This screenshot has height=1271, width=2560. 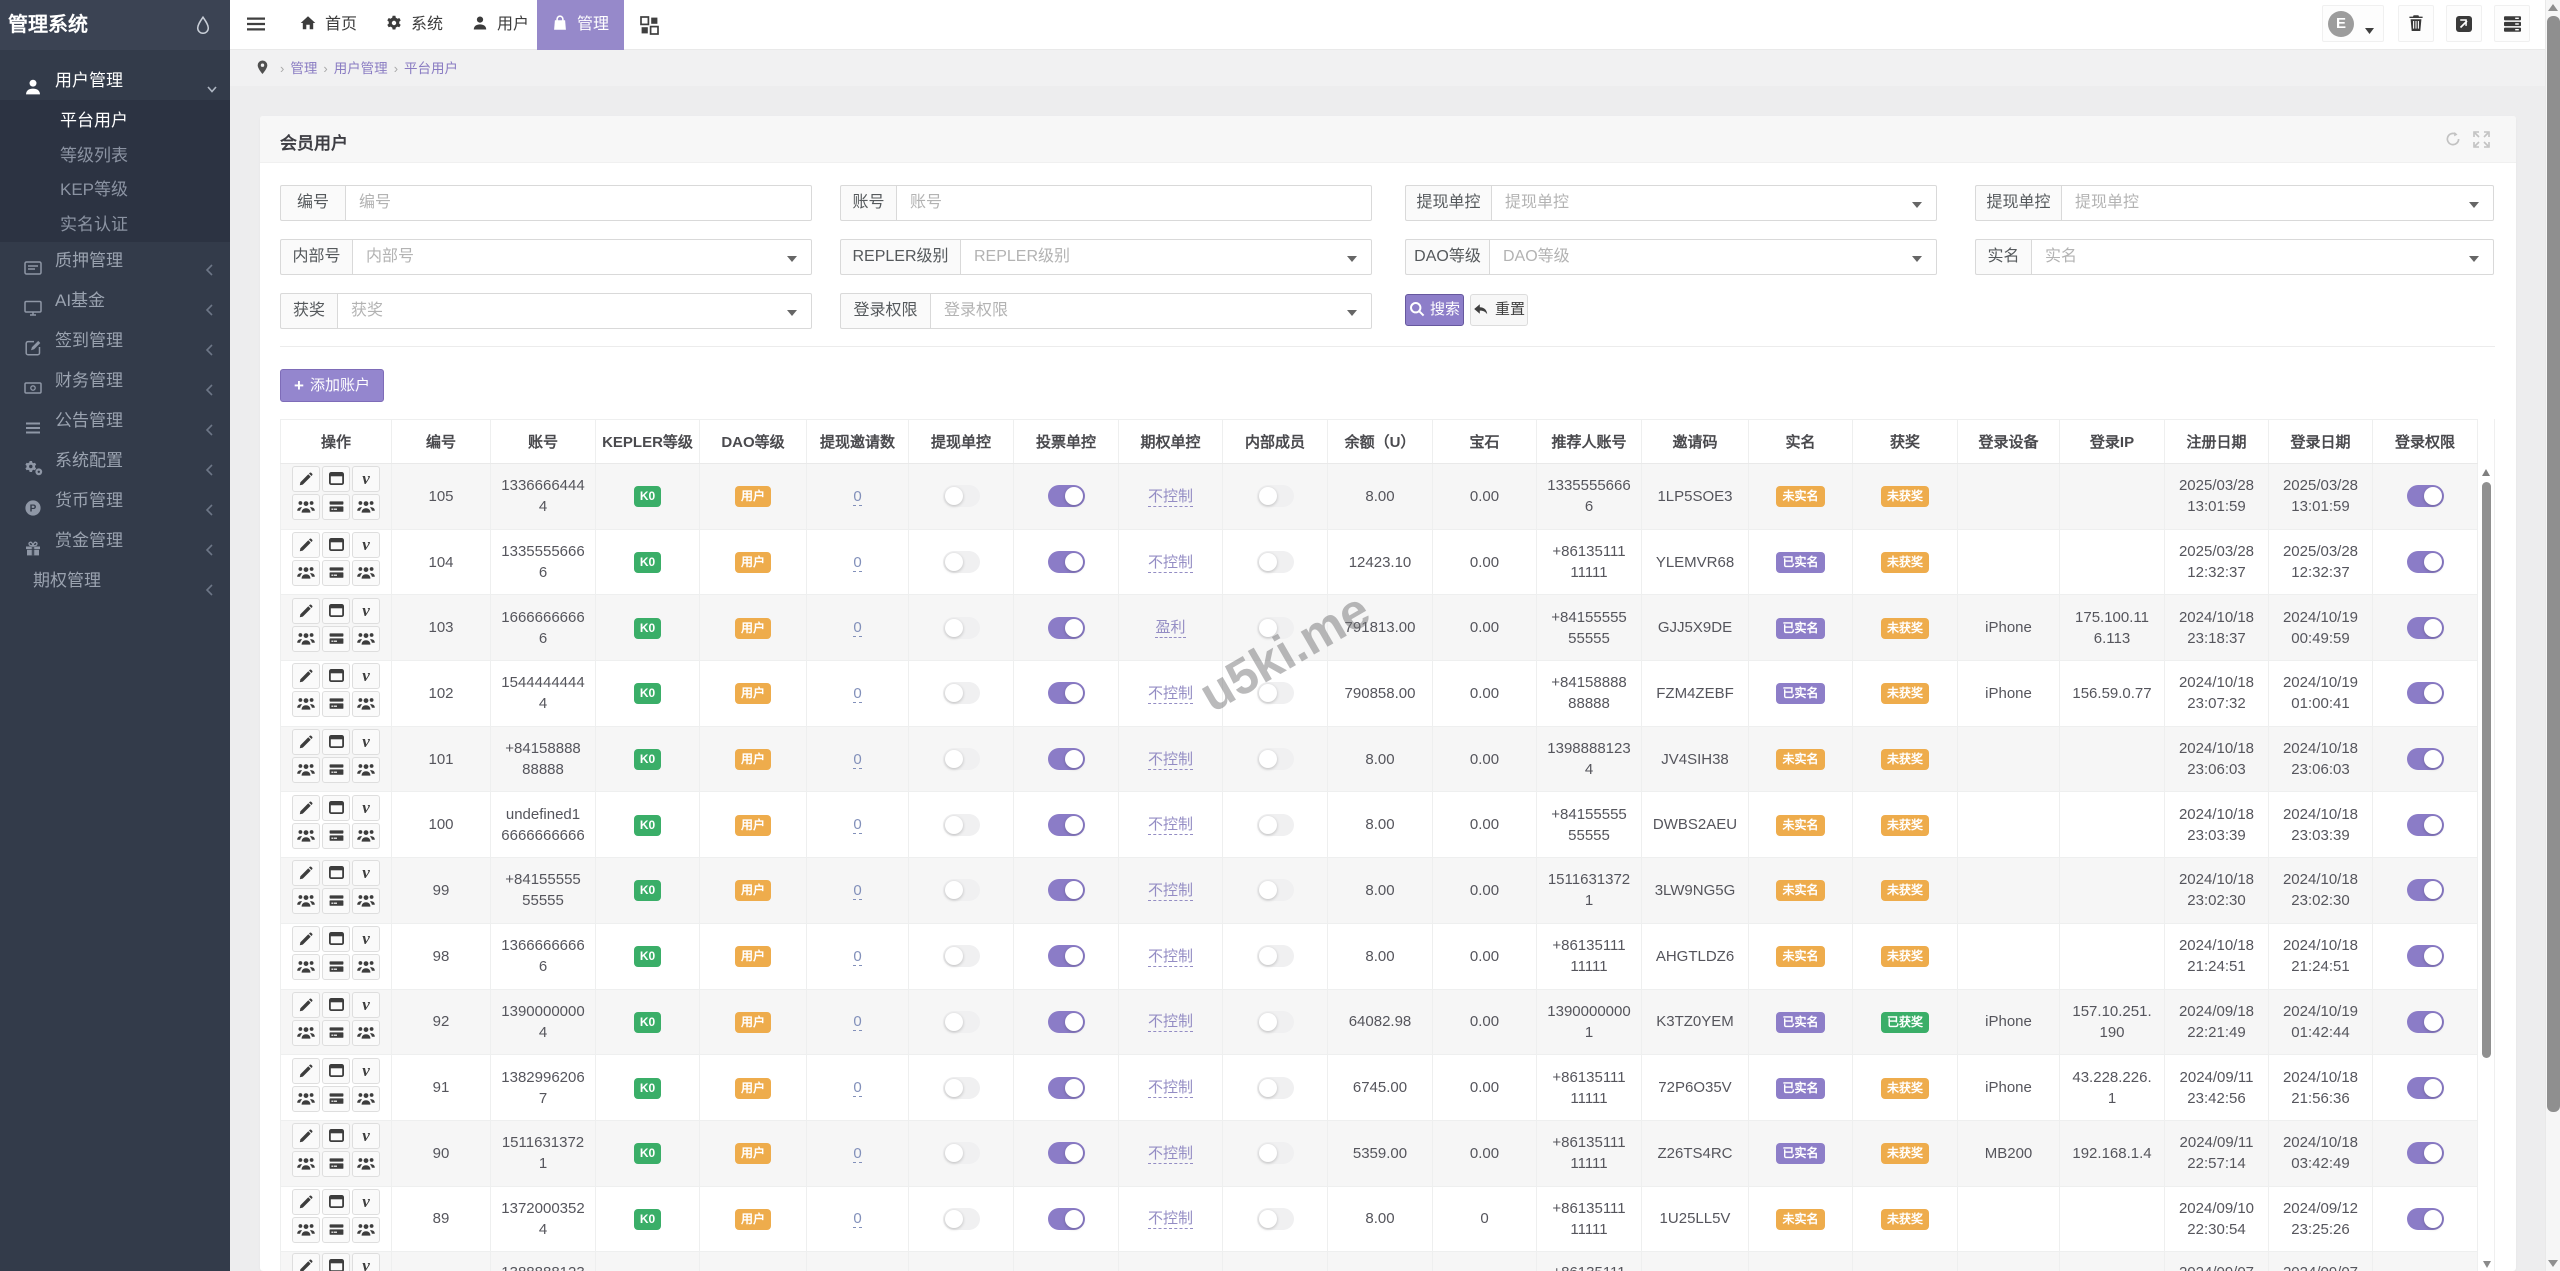 What do you see at coordinates (33, 509) in the screenshot?
I see `svg-text: P` at bounding box center [33, 509].